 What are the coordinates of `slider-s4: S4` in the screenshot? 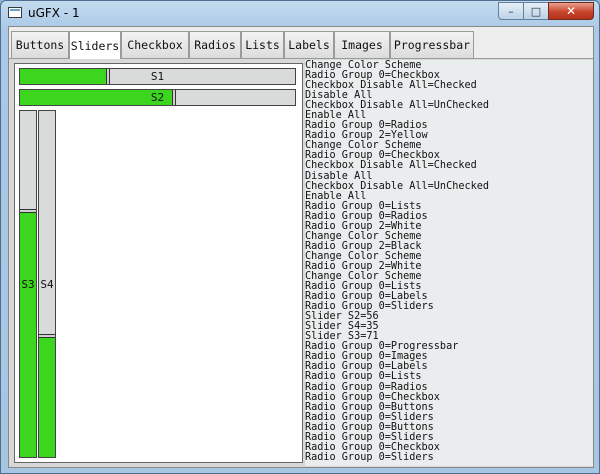 It's located at (47, 284).